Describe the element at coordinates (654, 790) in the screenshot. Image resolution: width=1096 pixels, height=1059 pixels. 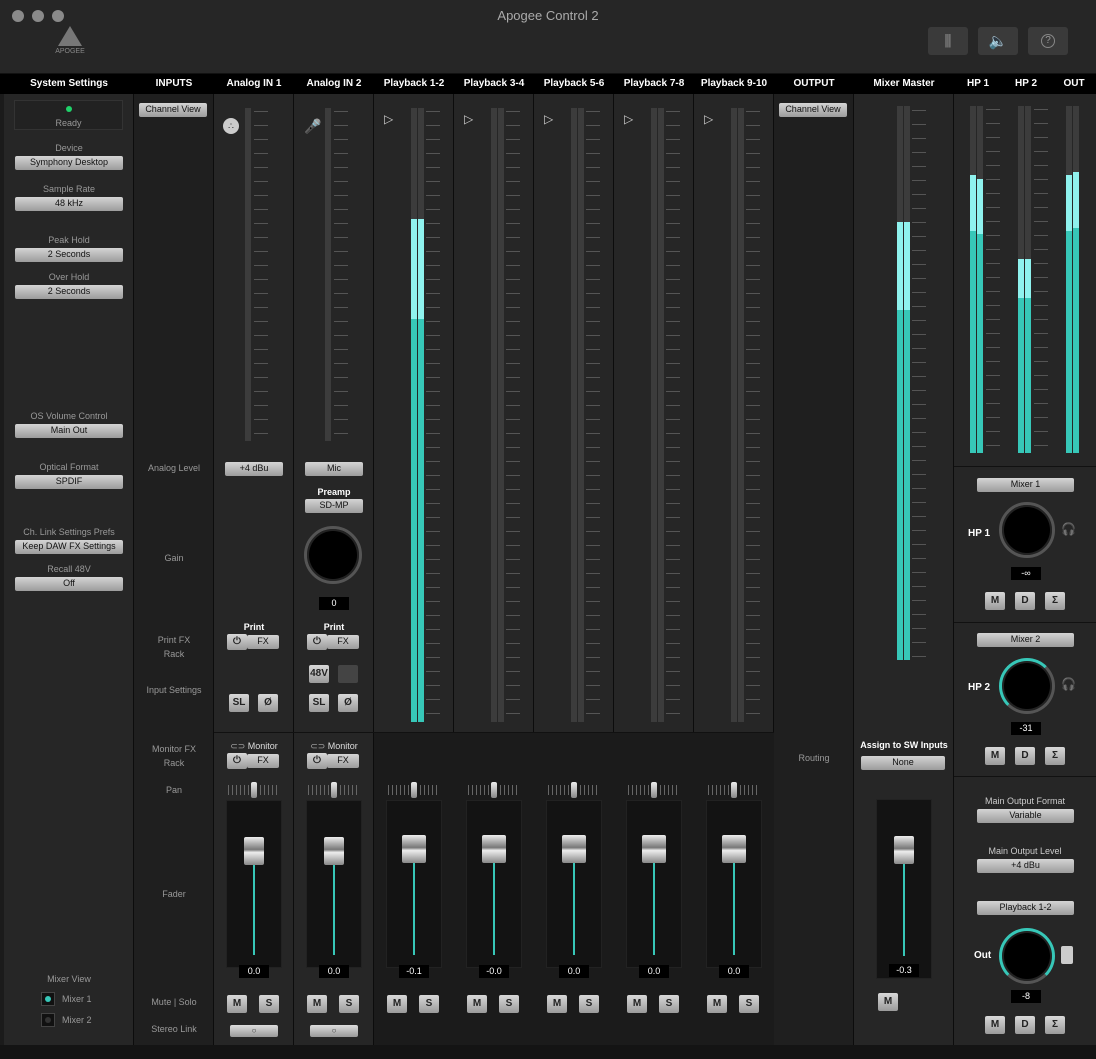
I see `playback4-pan-knob` at that location.